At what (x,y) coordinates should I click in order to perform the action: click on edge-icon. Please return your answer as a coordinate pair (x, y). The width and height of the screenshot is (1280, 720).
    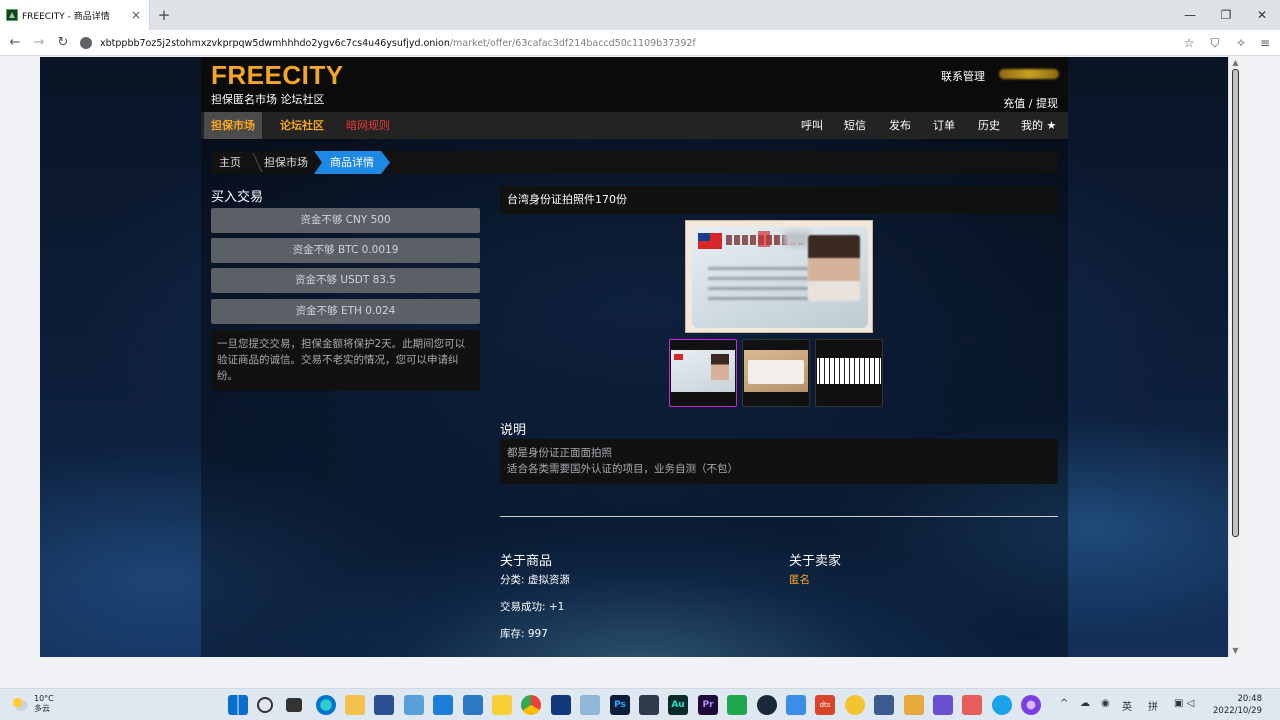
    Looking at the image, I should click on (326, 705).